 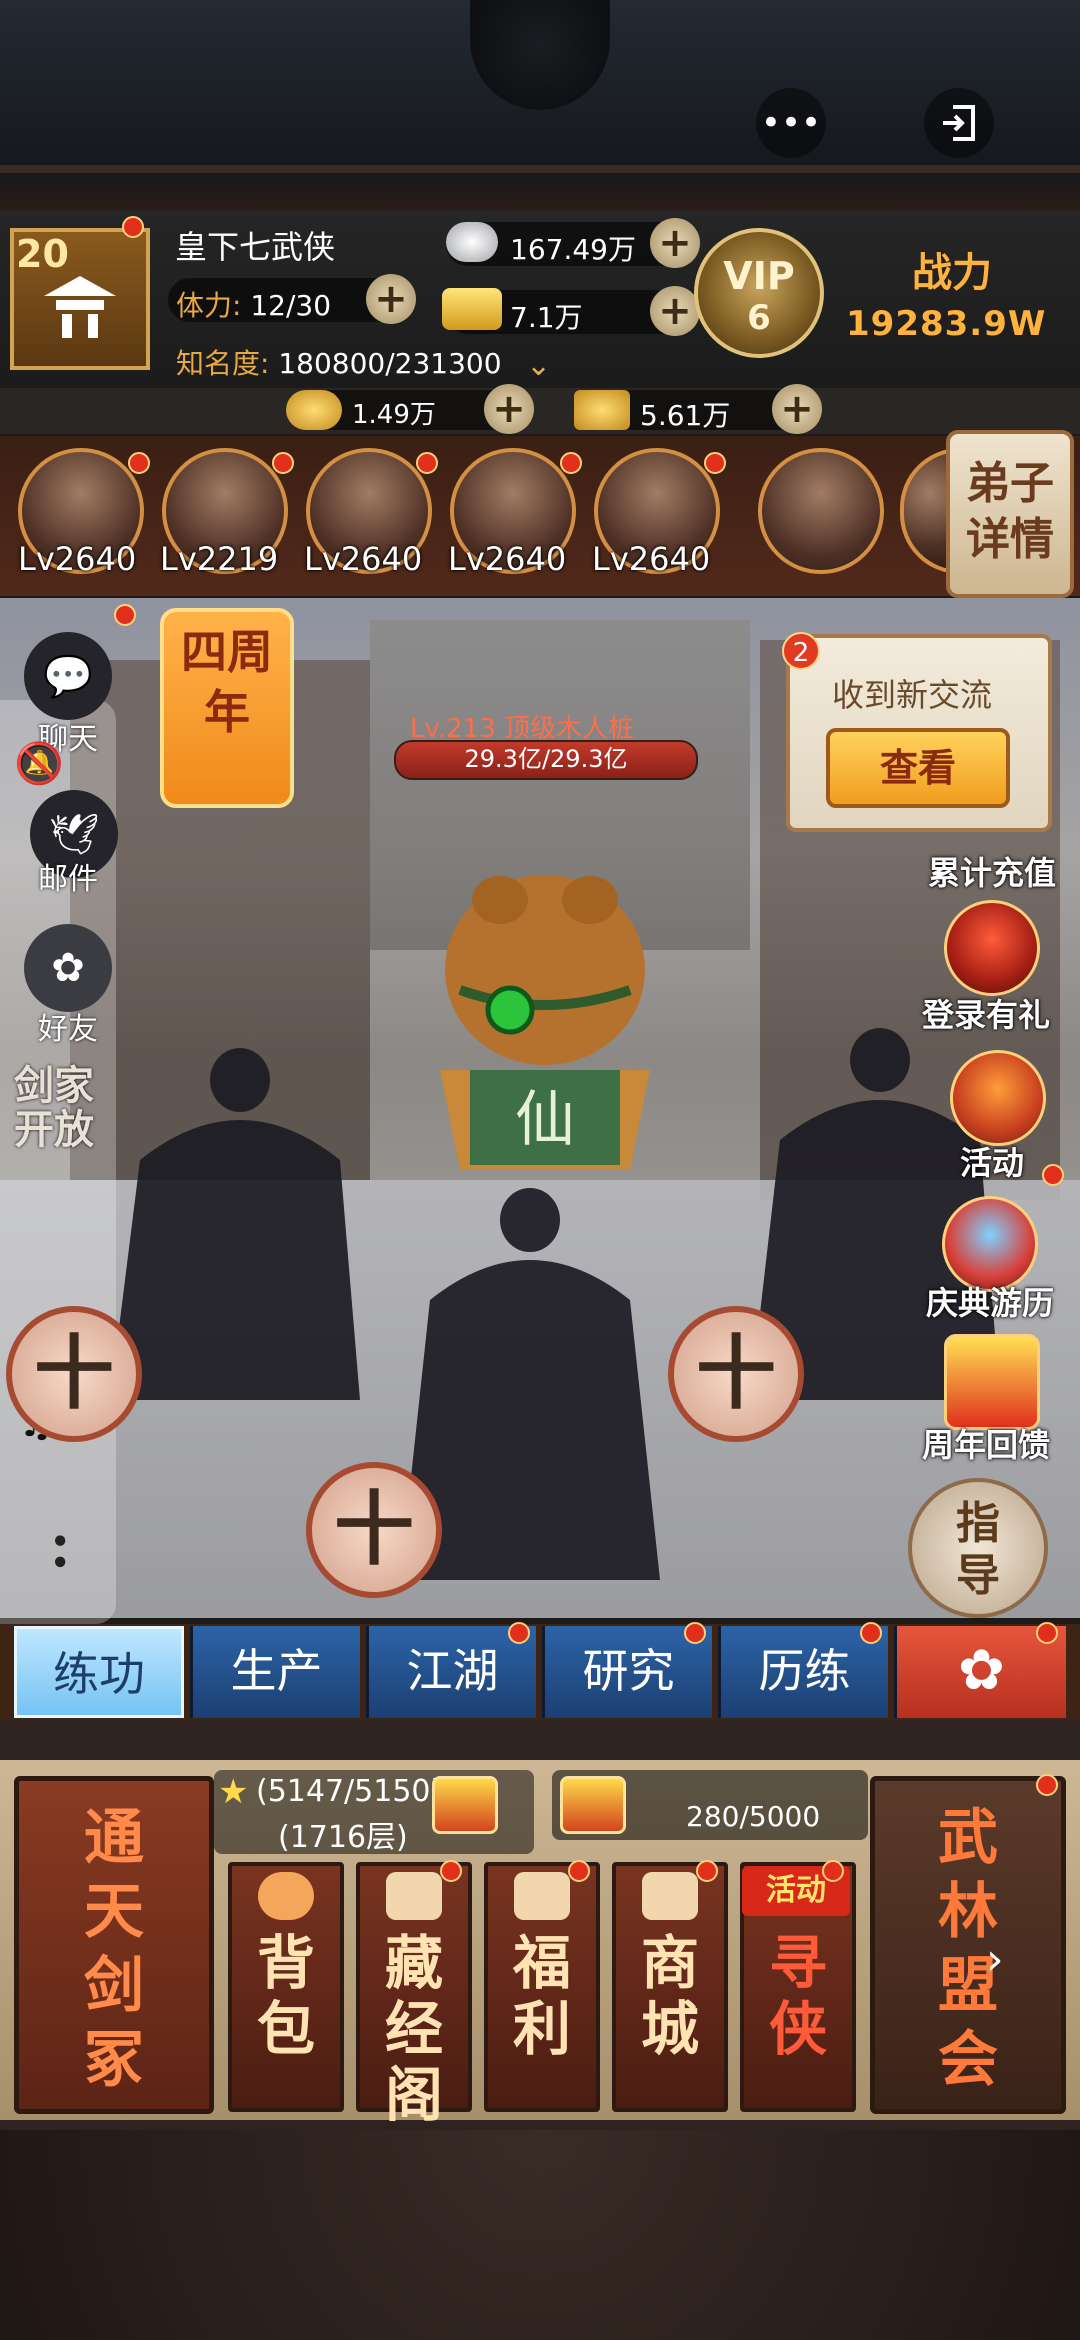 I want to click on chevron-right-icon: ›, so click(x=995, y=1959).